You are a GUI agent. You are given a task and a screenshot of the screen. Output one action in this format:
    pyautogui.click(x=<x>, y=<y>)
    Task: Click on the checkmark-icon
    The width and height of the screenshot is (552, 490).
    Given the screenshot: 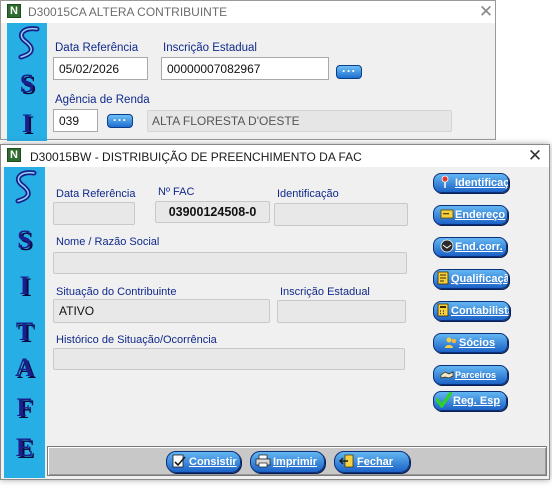 What is the action you would take?
    pyautogui.click(x=444, y=400)
    